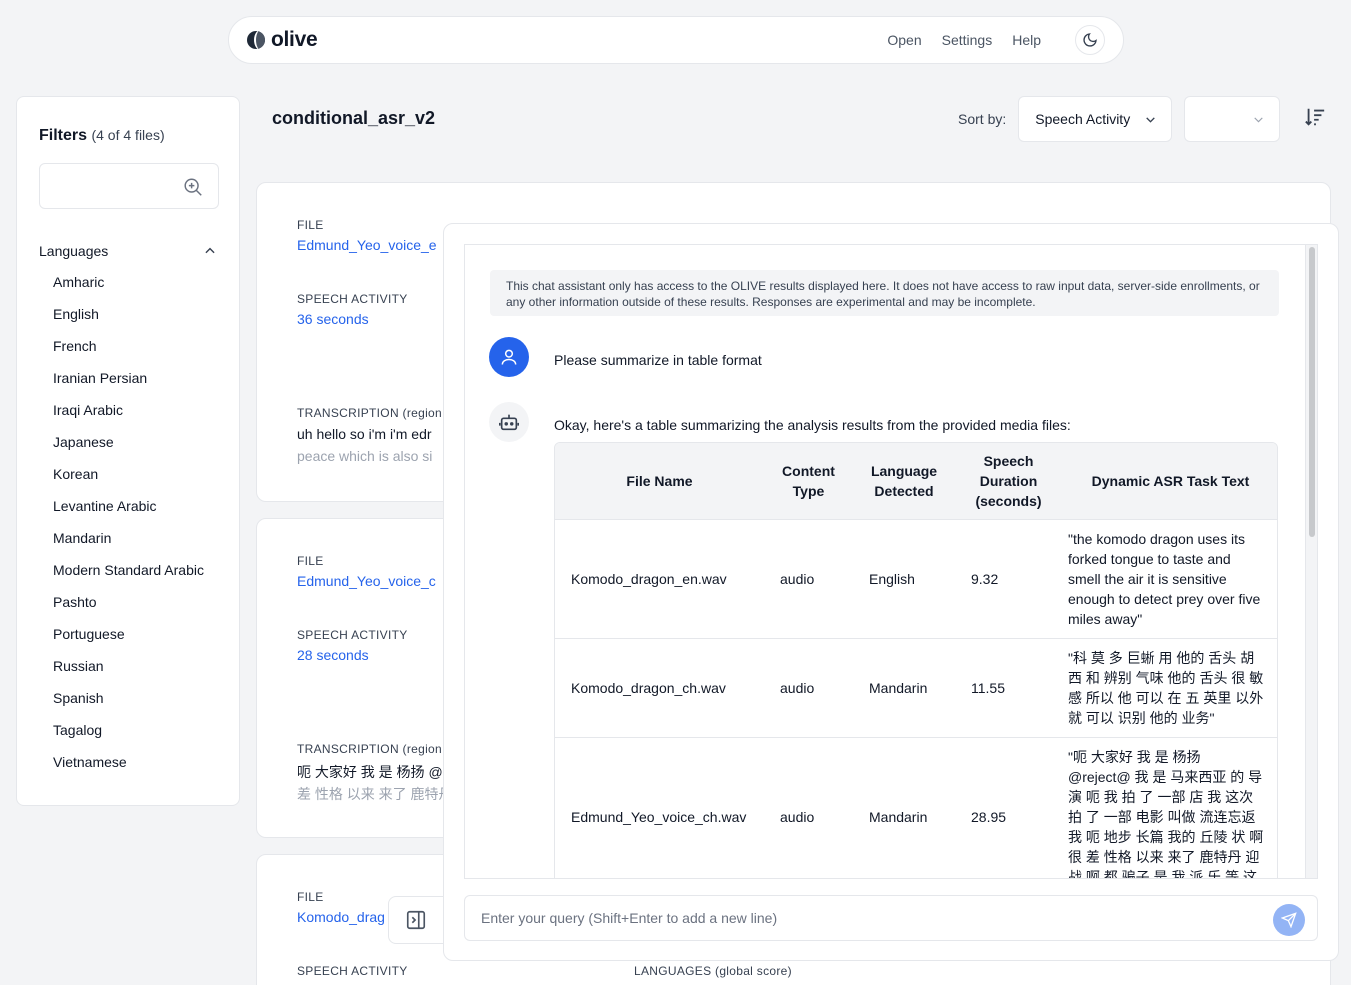  I want to click on user-message: Please summarize in table format, so click(658, 360).